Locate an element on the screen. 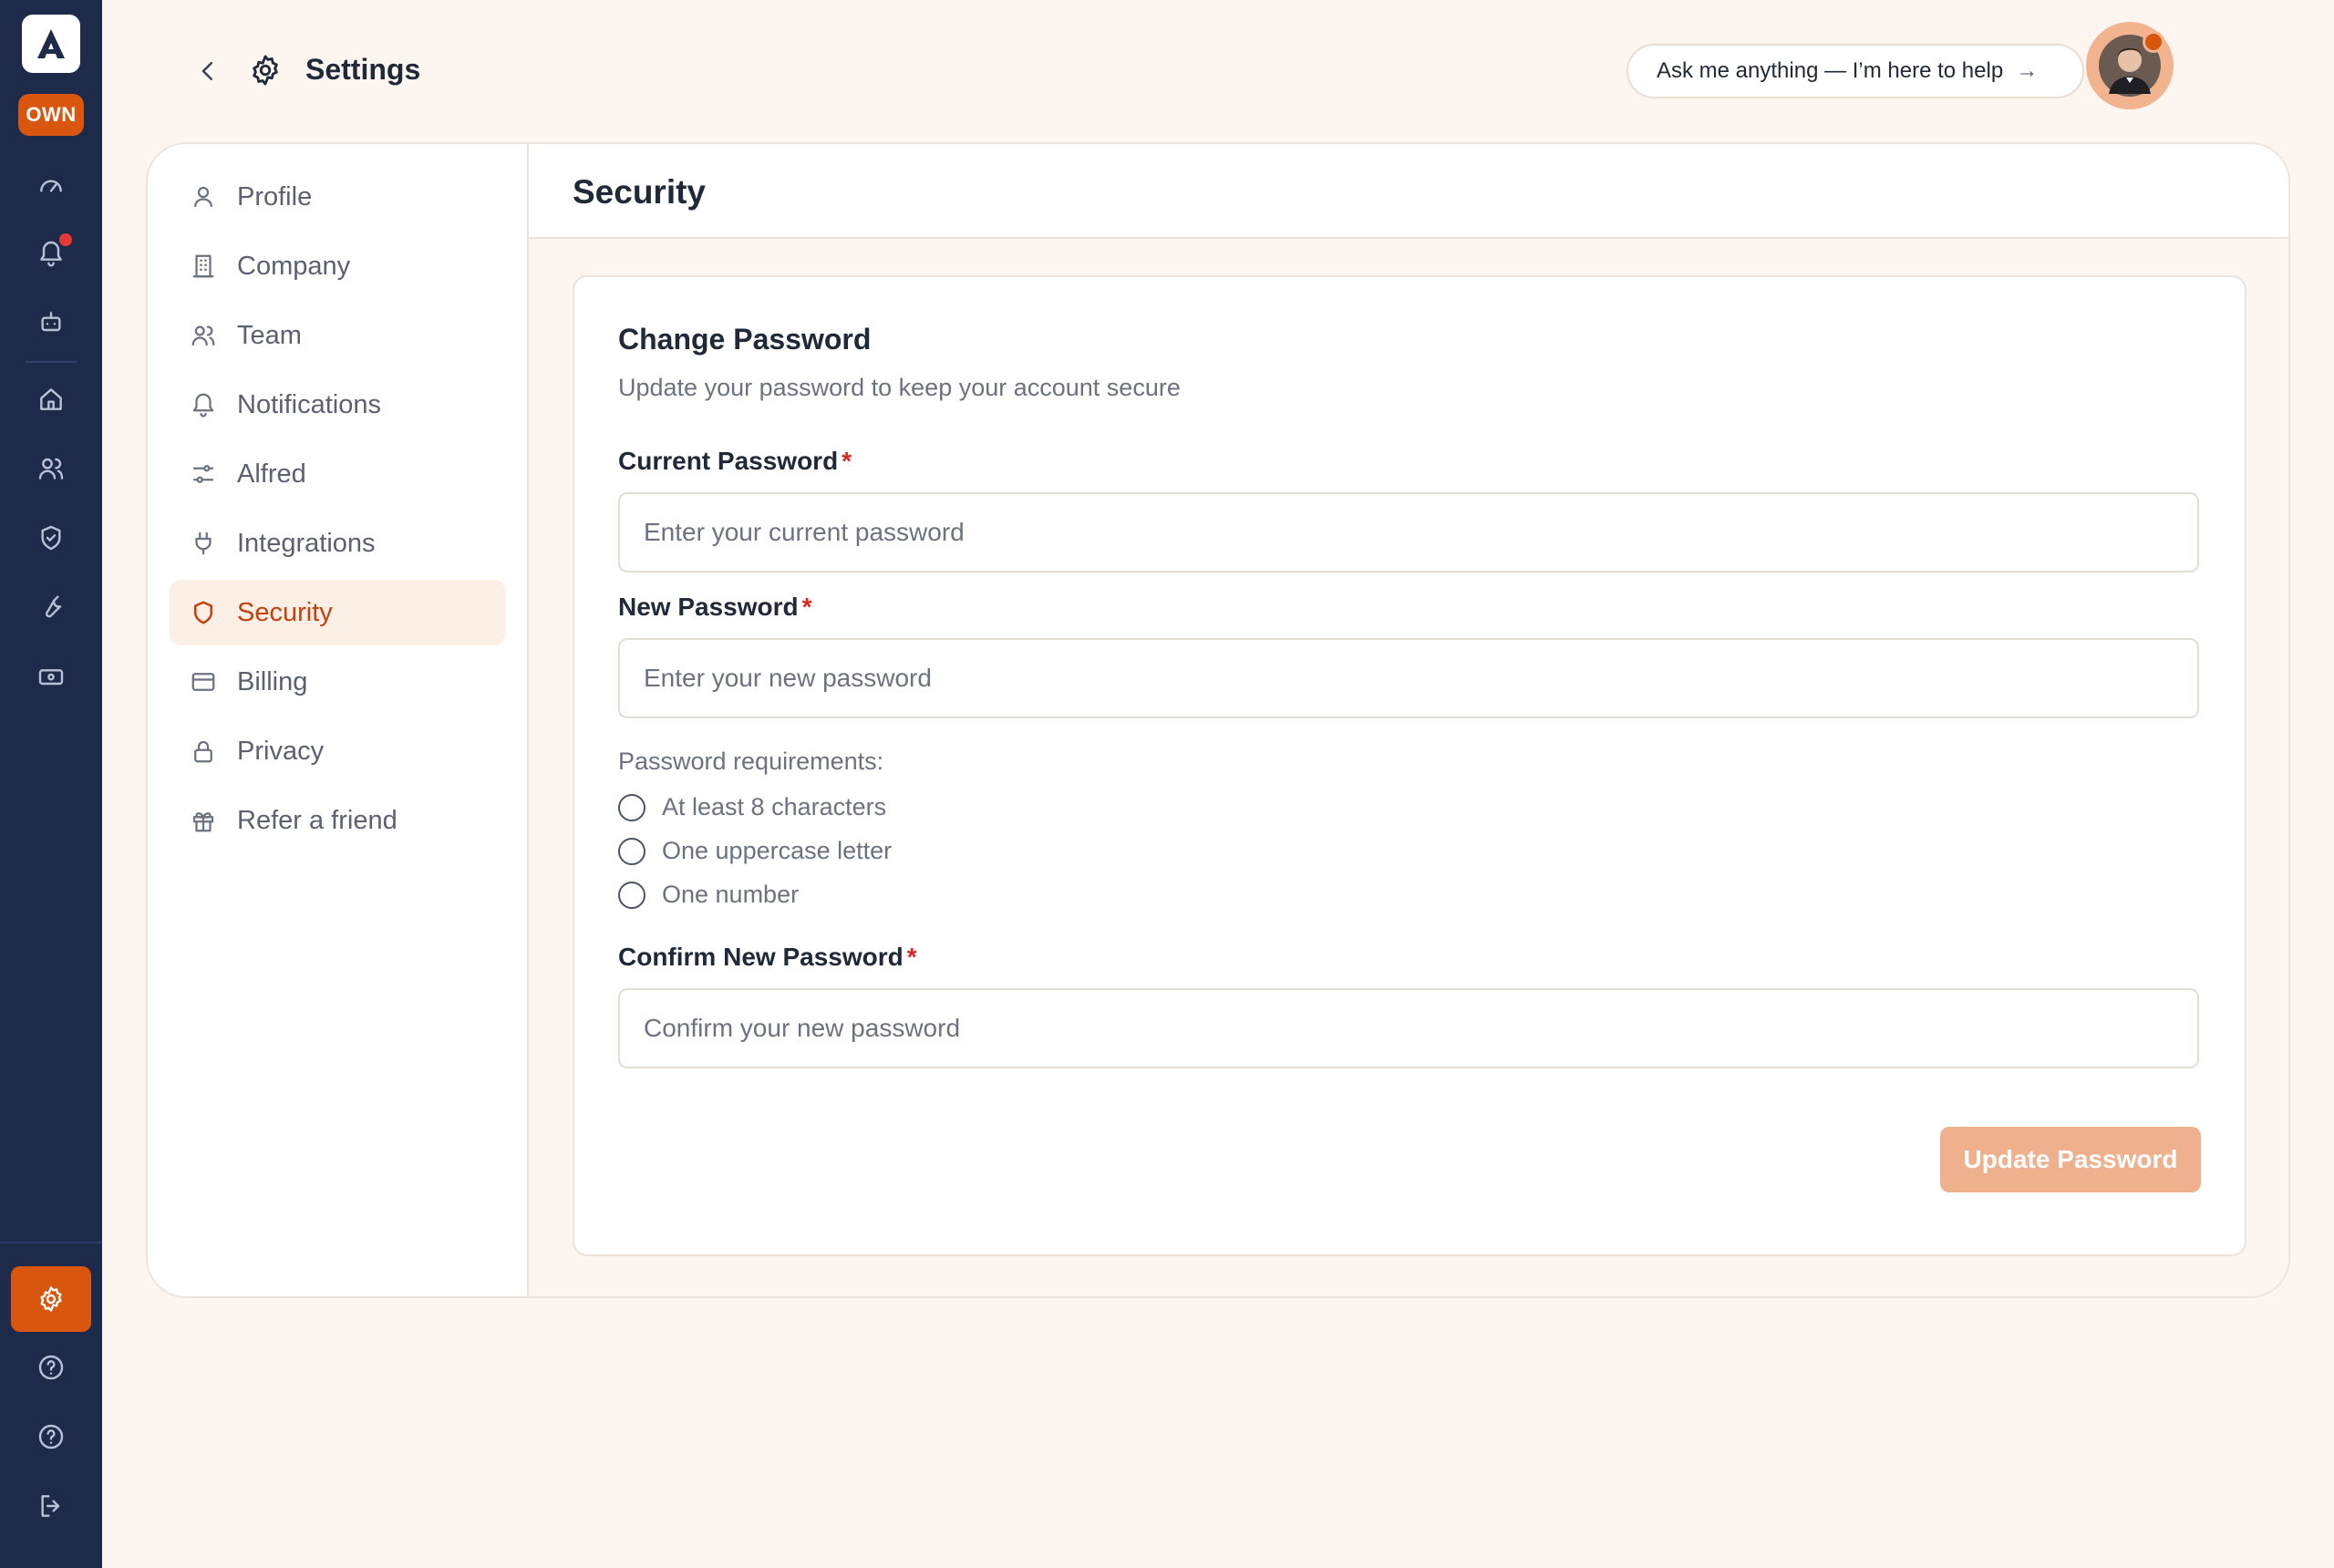  requirement-item: One uppercase letter is located at coordinates (755, 851).